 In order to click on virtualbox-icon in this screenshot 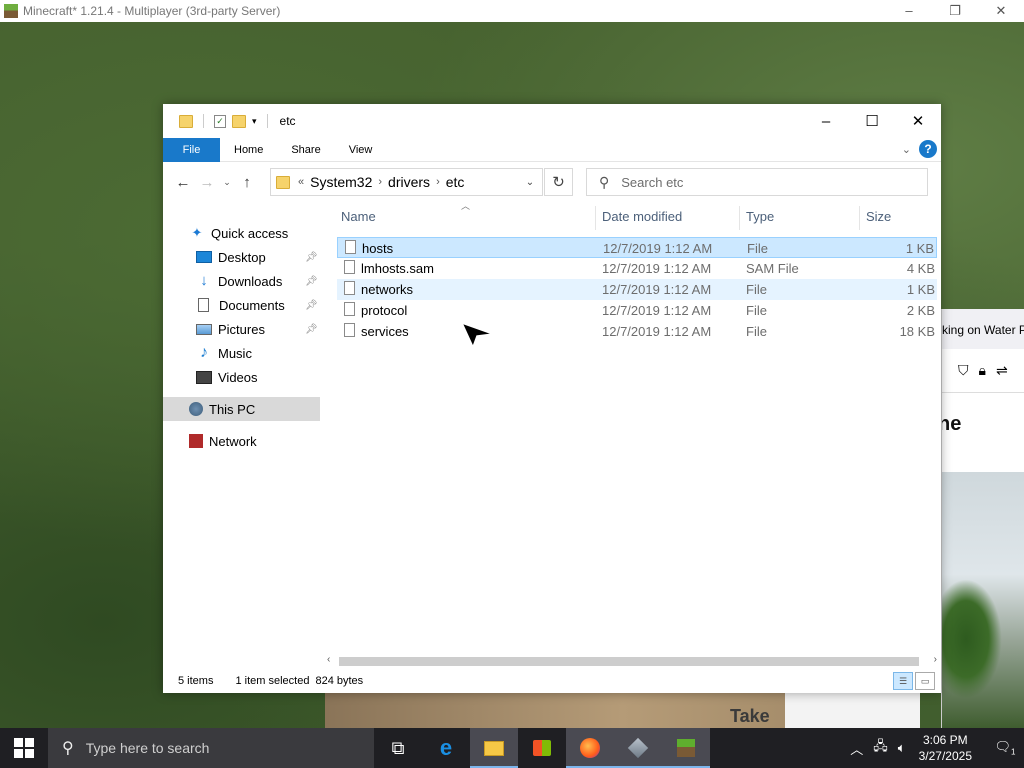, I will do `click(638, 748)`.